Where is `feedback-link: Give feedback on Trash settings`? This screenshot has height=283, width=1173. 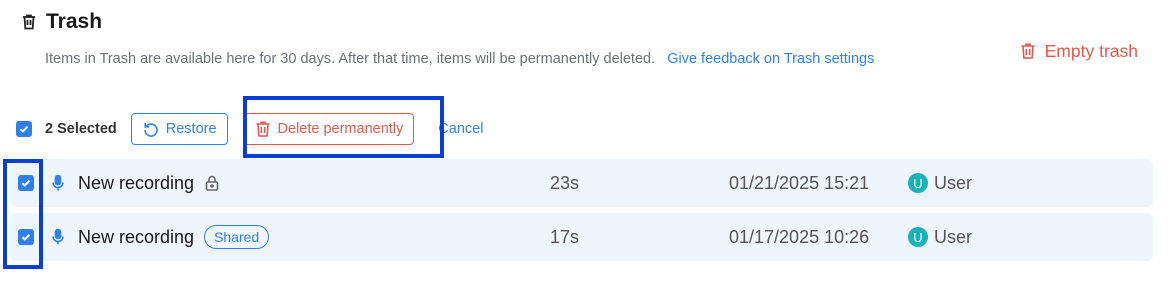 feedback-link: Give feedback on Trash settings is located at coordinates (770, 59).